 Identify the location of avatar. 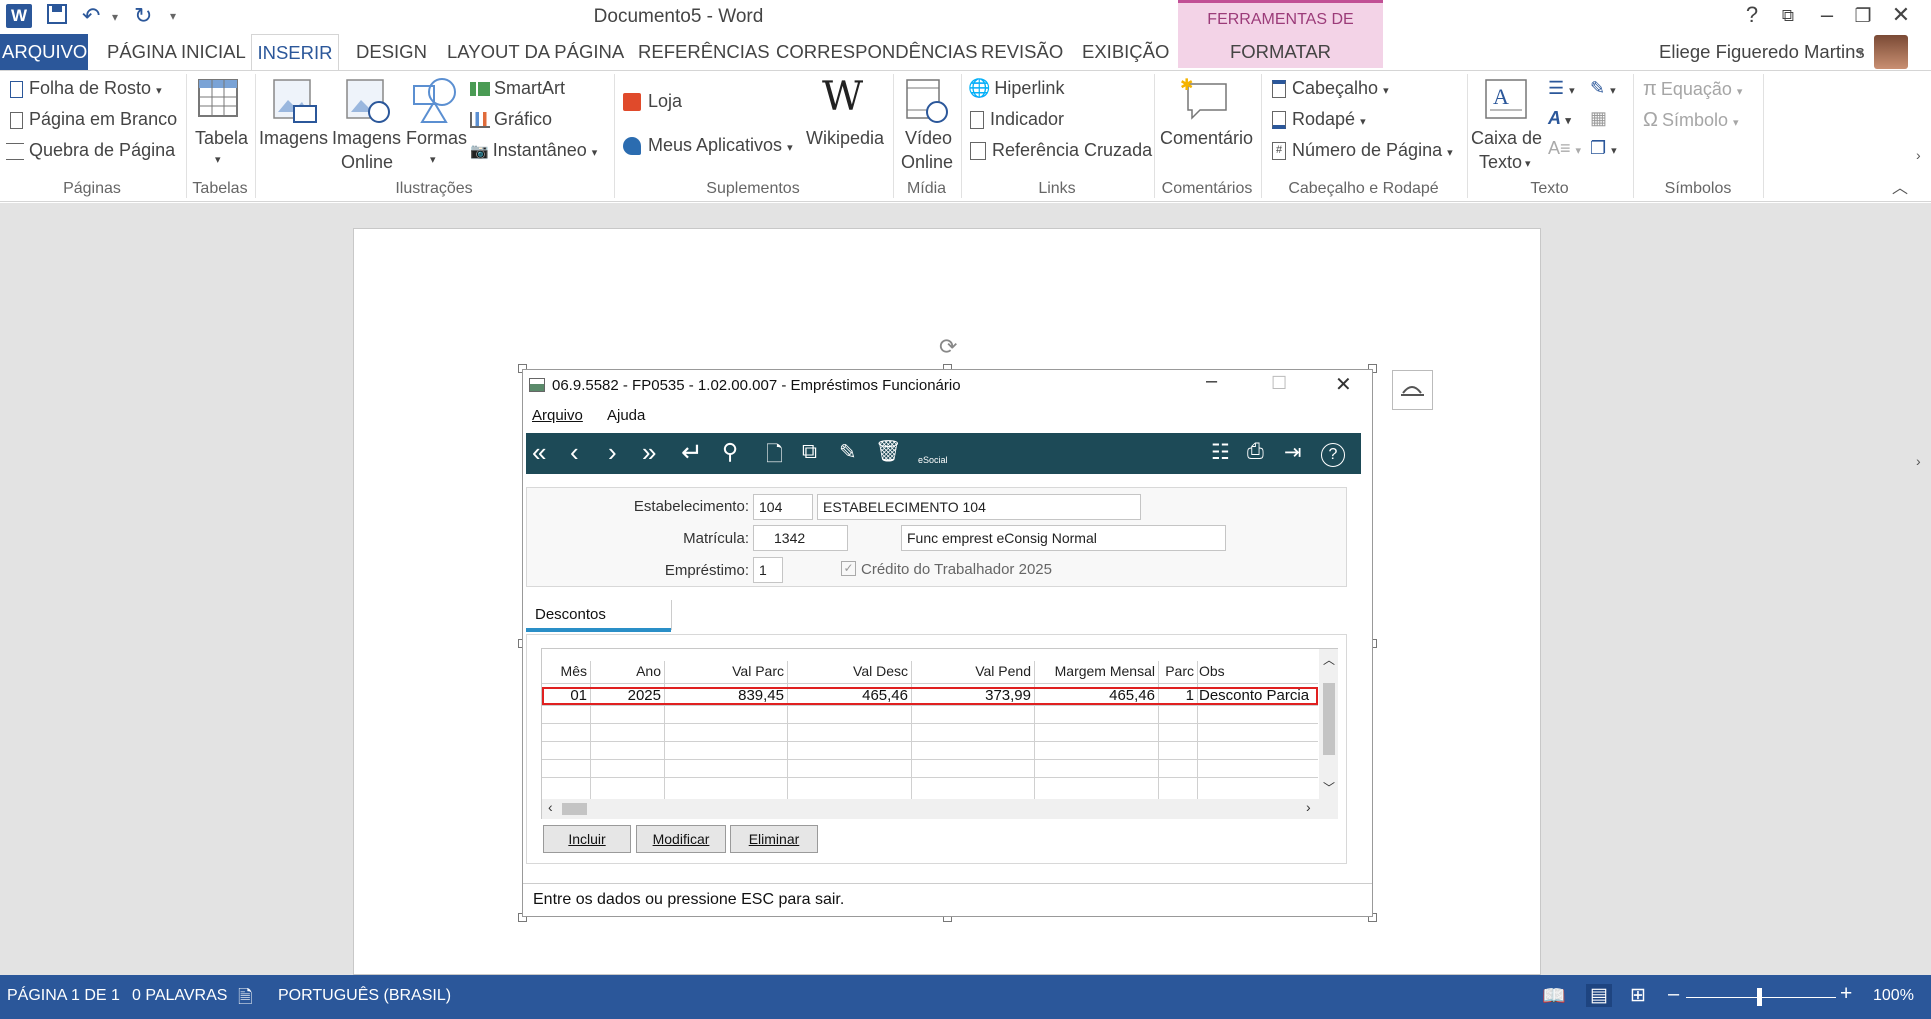
(1891, 52).